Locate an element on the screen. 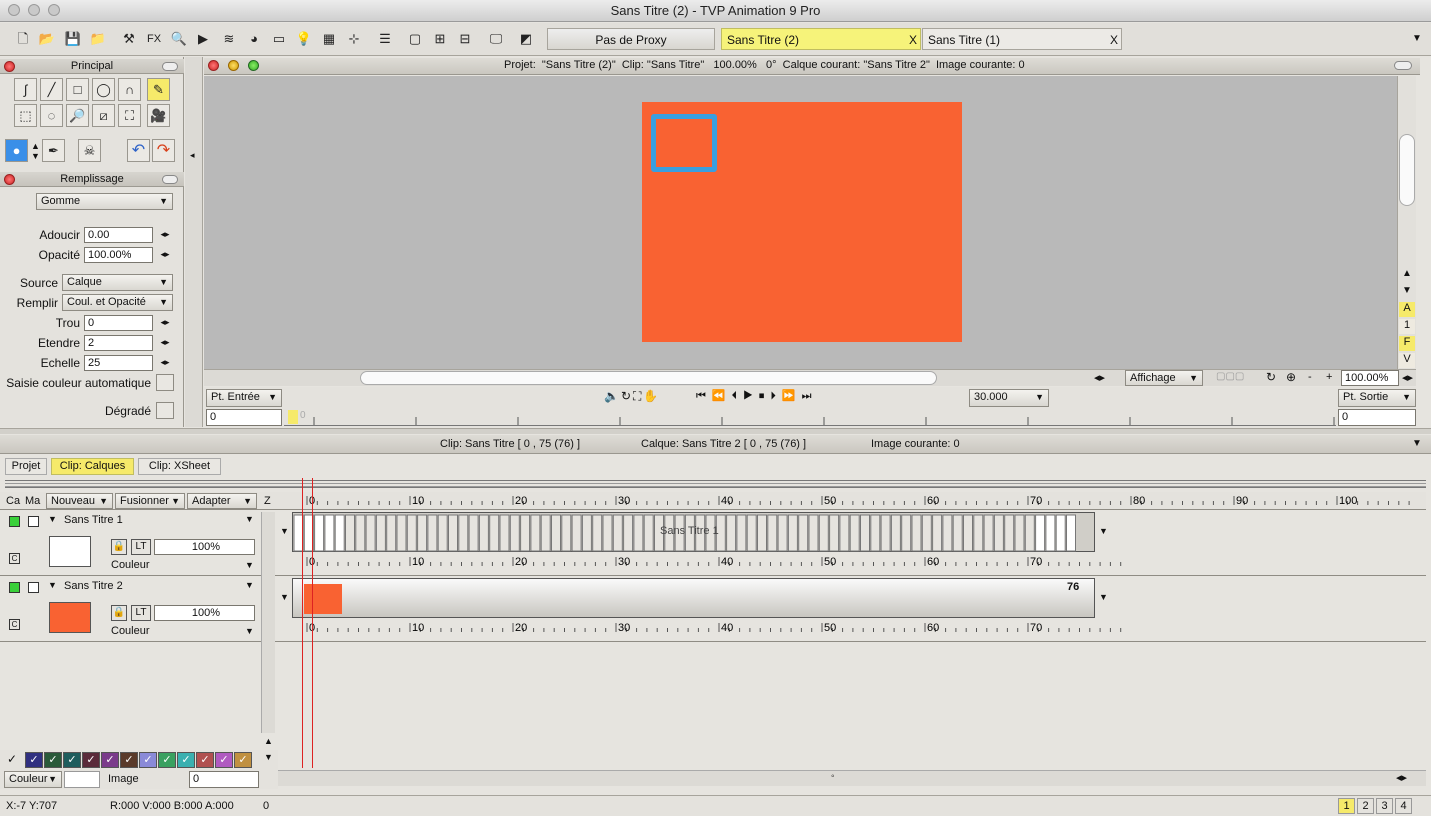 The height and width of the screenshot is (816, 1431). layer-track-1: Sans Titre 1 ▼ ▼ 010203040506070 is located at coordinates (852, 543).